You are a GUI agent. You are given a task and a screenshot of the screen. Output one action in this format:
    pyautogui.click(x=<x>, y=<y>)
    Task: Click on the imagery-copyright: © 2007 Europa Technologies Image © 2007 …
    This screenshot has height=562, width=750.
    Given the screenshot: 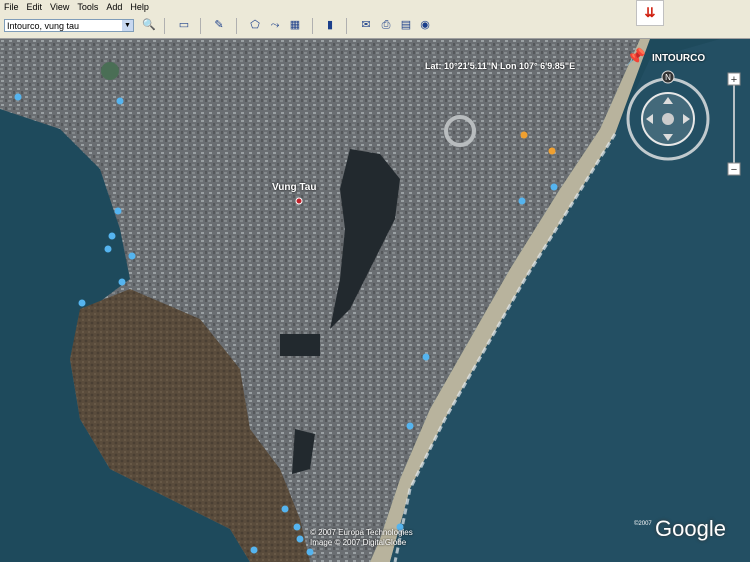 What is the action you would take?
    pyautogui.click(x=361, y=538)
    